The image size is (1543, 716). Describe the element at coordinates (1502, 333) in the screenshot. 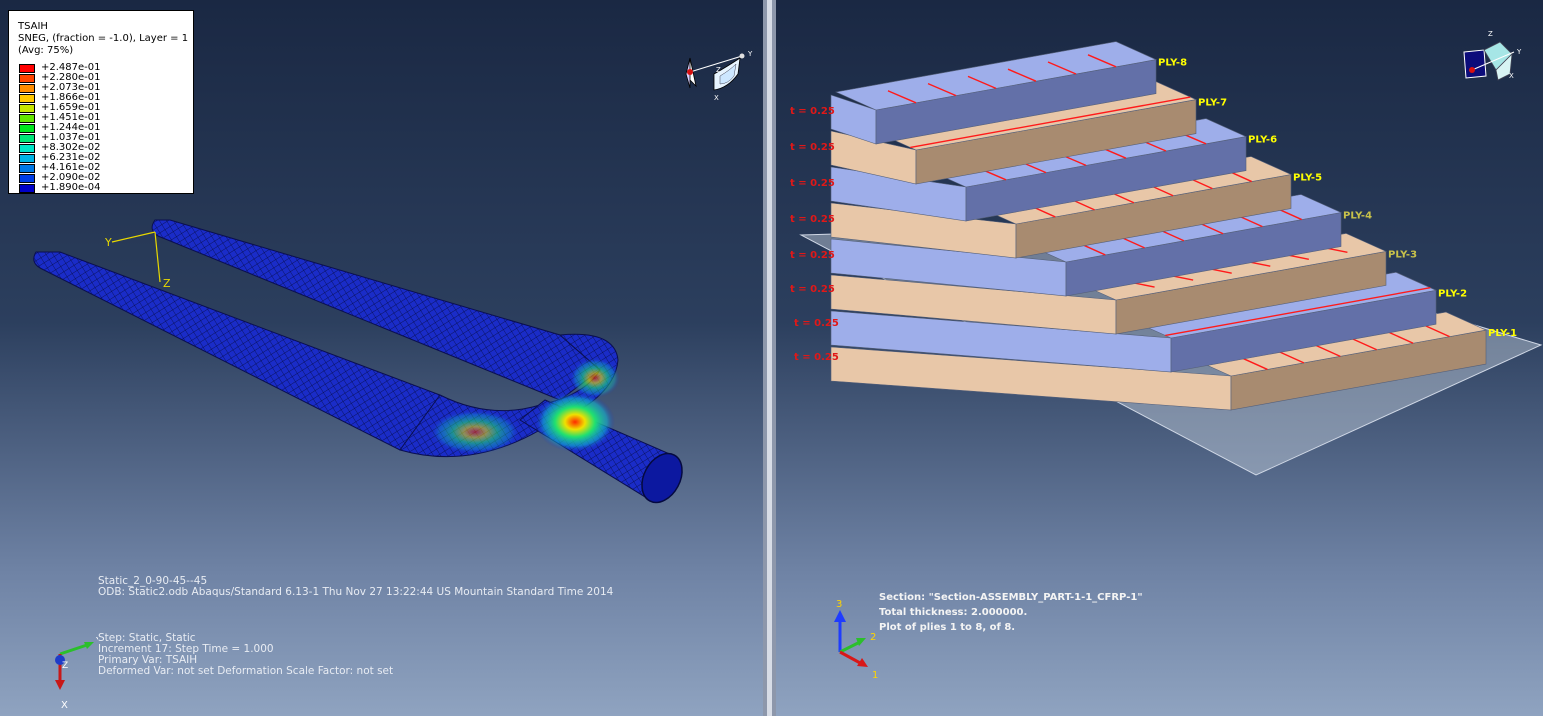

I see `ply-label: PLY-1` at that location.